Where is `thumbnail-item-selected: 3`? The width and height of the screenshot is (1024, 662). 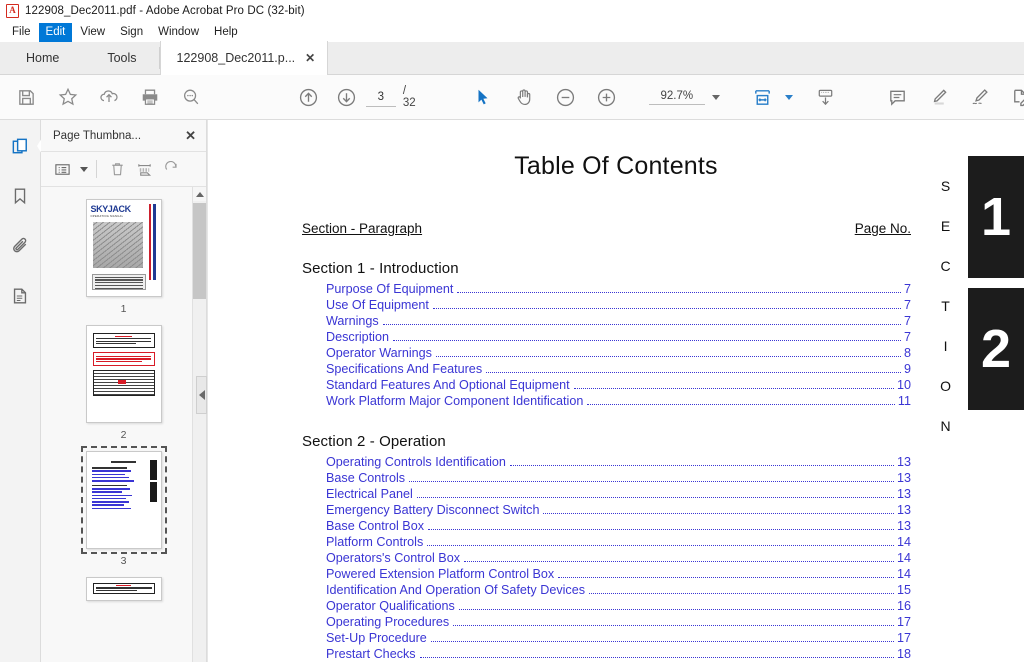 thumbnail-item-selected: 3 is located at coordinates (123, 506).